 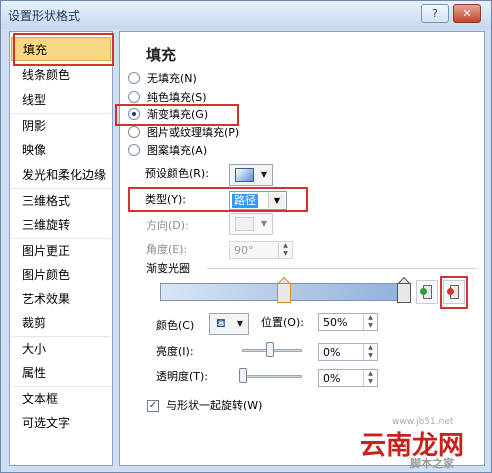 I want to click on gradient-swatch-icon, so click(x=244, y=175).